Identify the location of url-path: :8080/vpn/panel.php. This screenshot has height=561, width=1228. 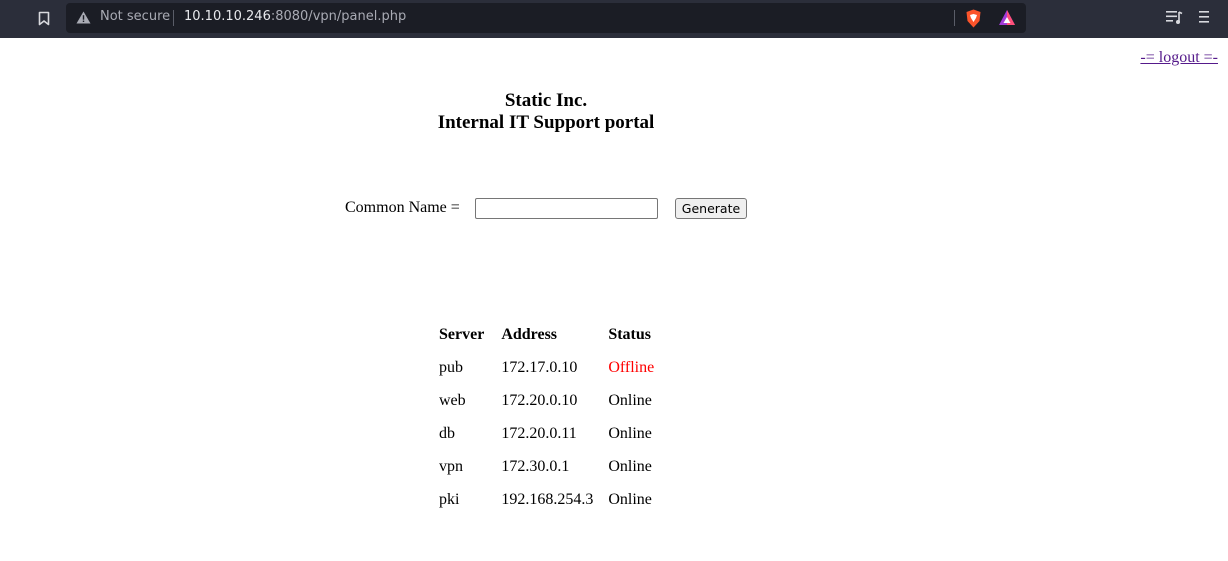
(338, 16).